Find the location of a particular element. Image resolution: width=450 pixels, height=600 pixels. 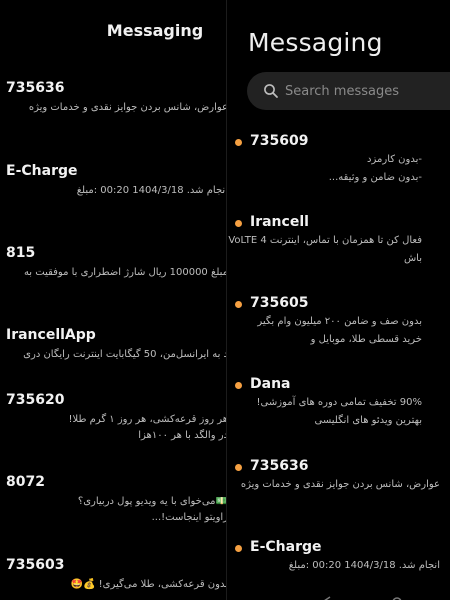

search-bar is located at coordinates (348, 91).